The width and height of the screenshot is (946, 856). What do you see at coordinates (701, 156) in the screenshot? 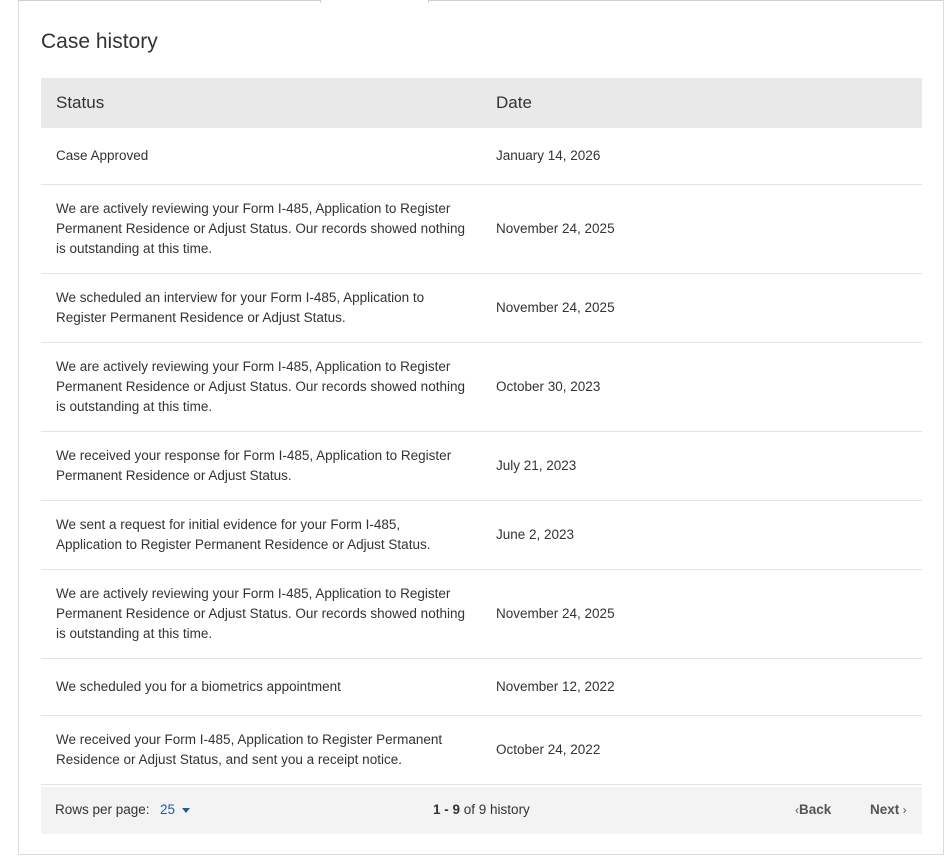
I see `date-cell: January 14, 2026` at bounding box center [701, 156].